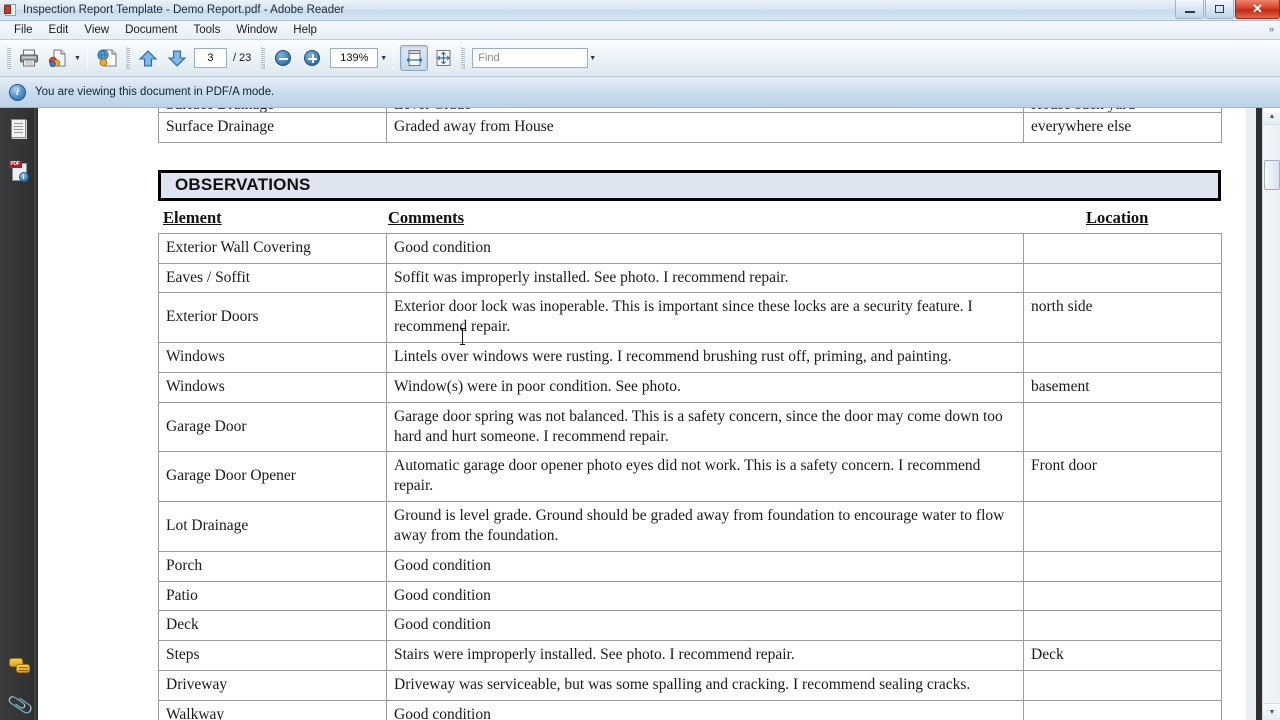 This screenshot has height=720, width=1280. Describe the element at coordinates (207, 30) in the screenshot. I see `menu-item-tools: Tools` at that location.